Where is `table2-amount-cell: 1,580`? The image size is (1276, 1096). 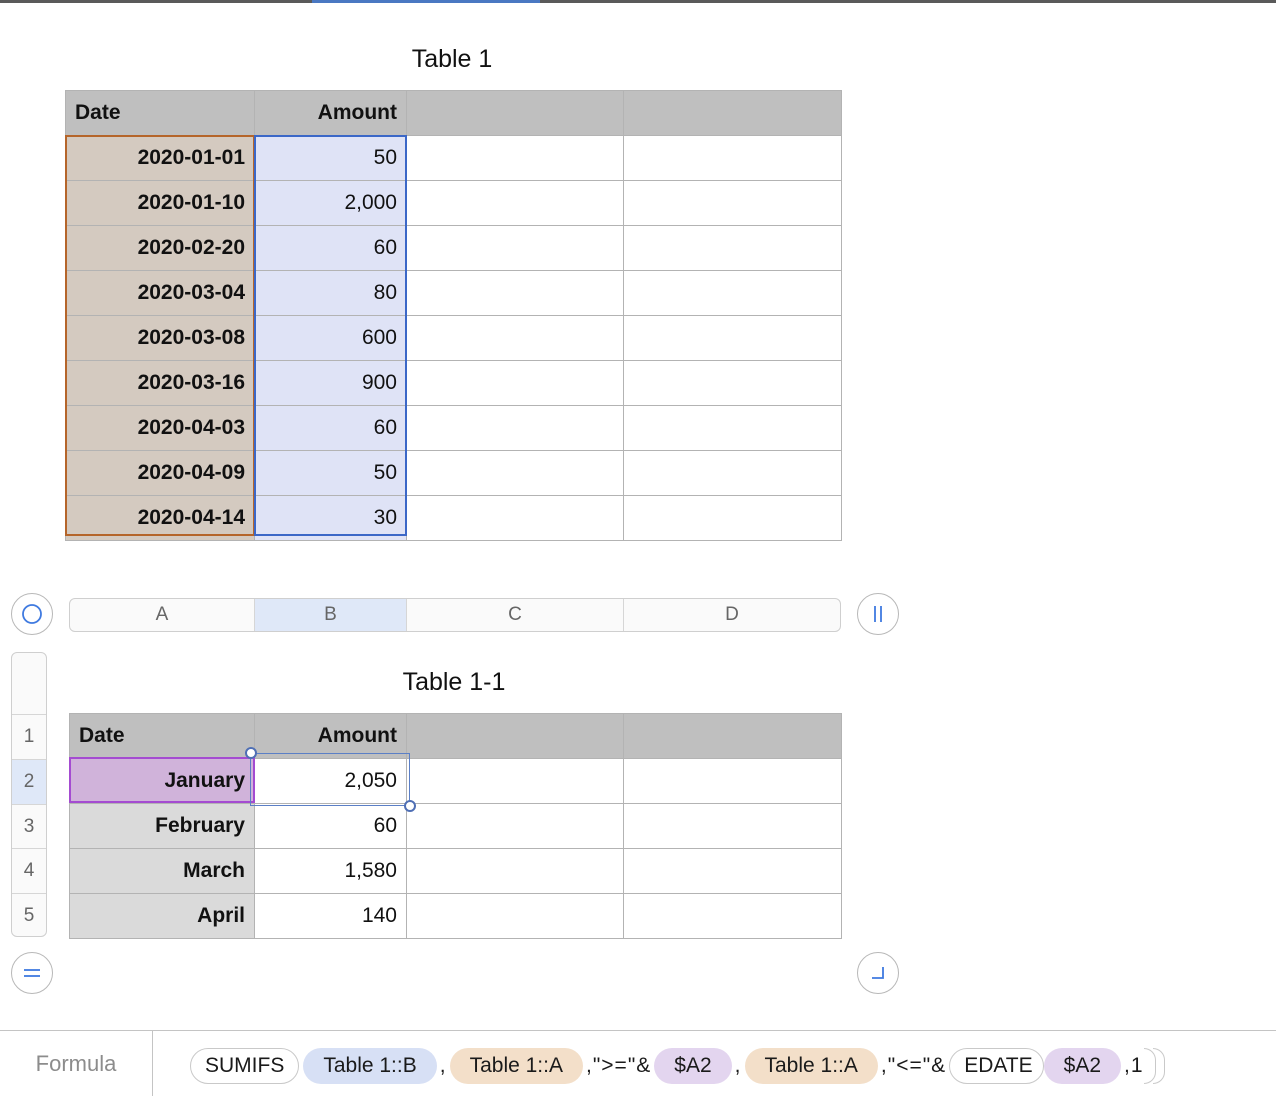
table2-amount-cell: 1,580 is located at coordinates (330, 871).